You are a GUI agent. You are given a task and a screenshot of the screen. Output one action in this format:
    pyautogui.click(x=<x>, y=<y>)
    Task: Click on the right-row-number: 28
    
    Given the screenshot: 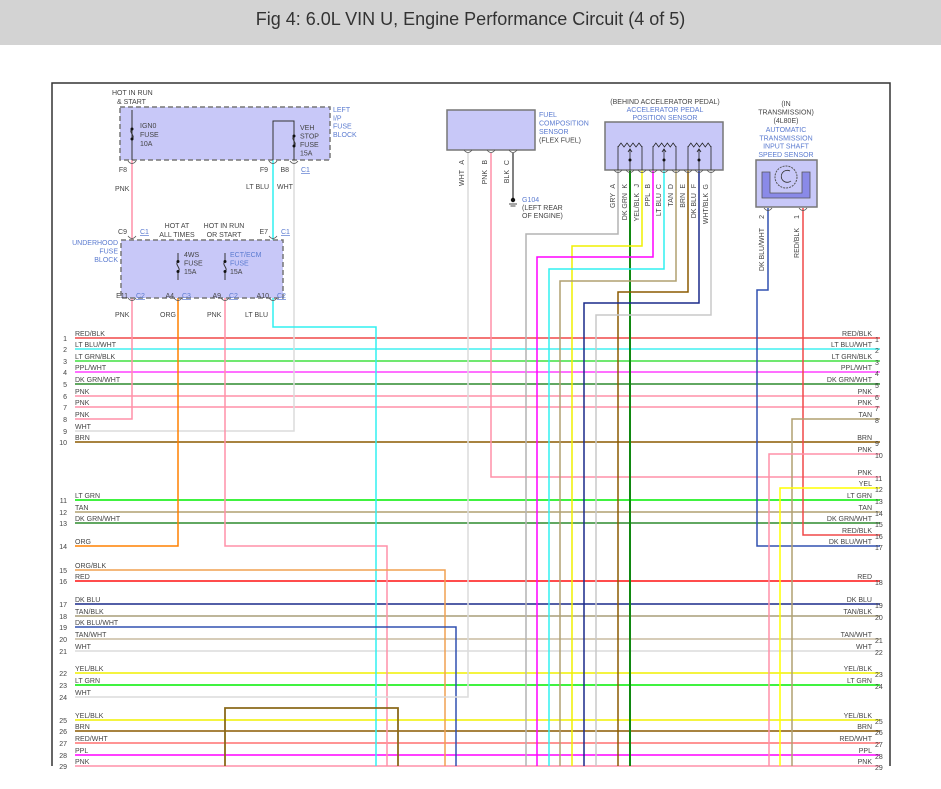 What is the action you would take?
    pyautogui.click(x=879, y=757)
    